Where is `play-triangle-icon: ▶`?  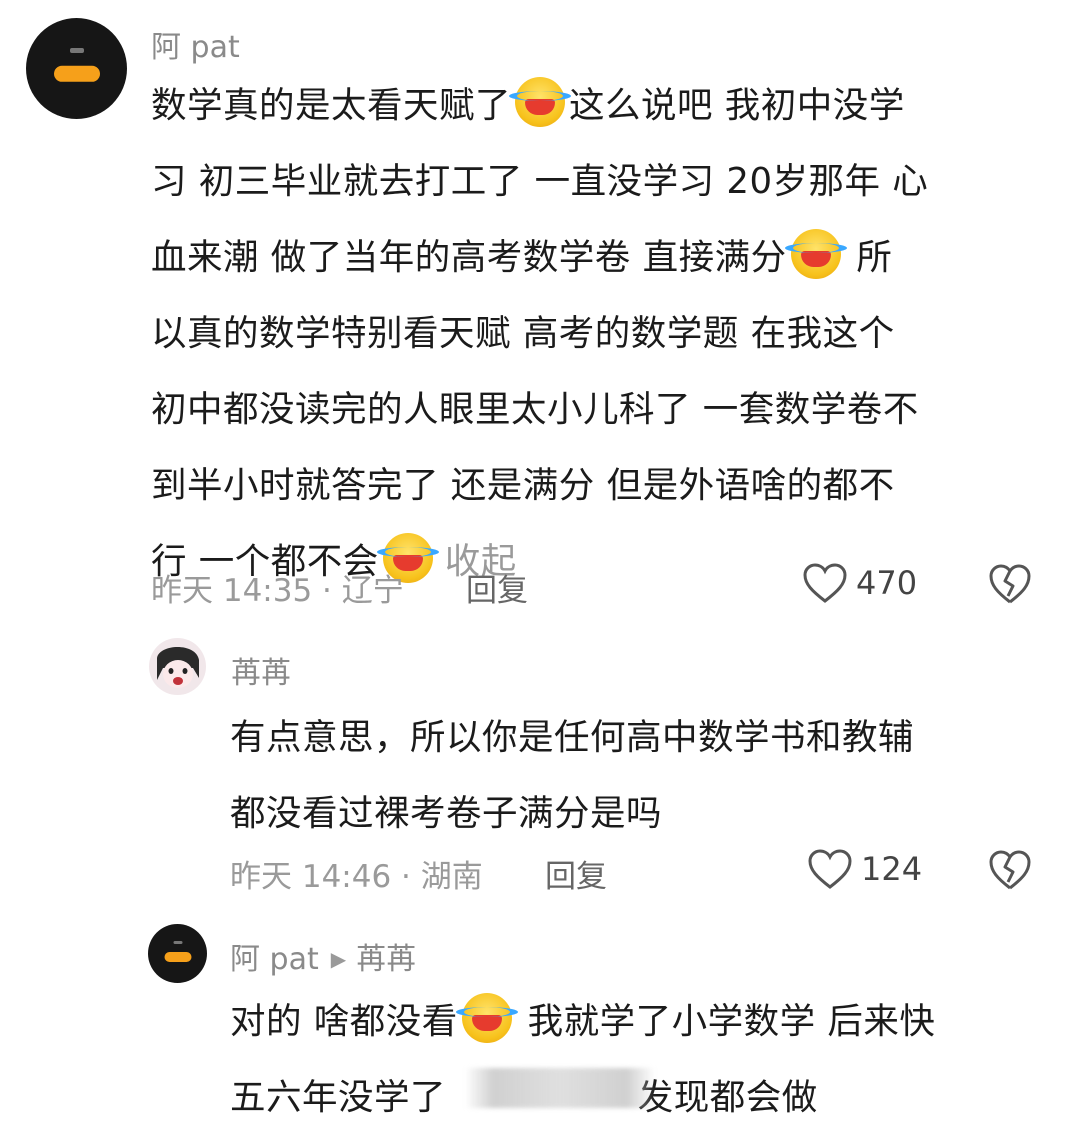 play-triangle-icon: ▶ is located at coordinates (338, 959).